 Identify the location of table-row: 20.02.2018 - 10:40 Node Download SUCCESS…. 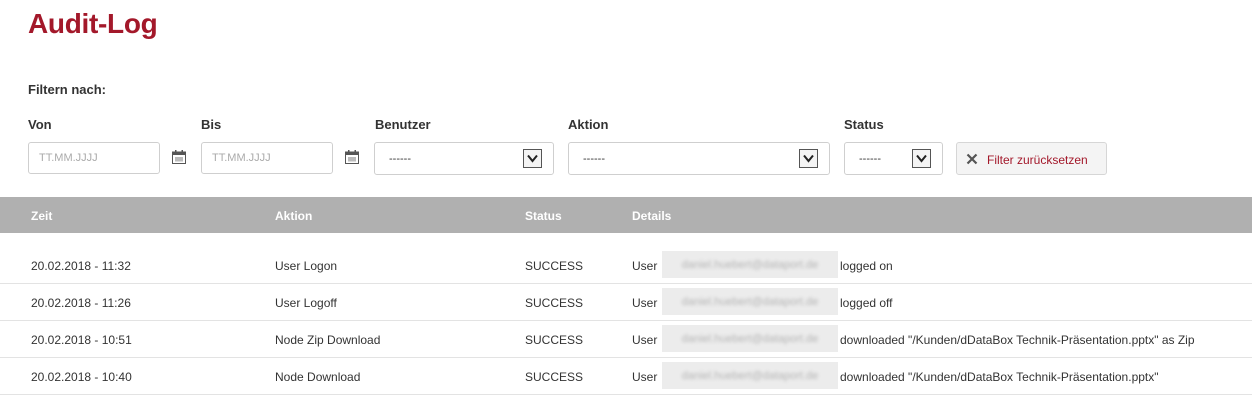
(626, 376).